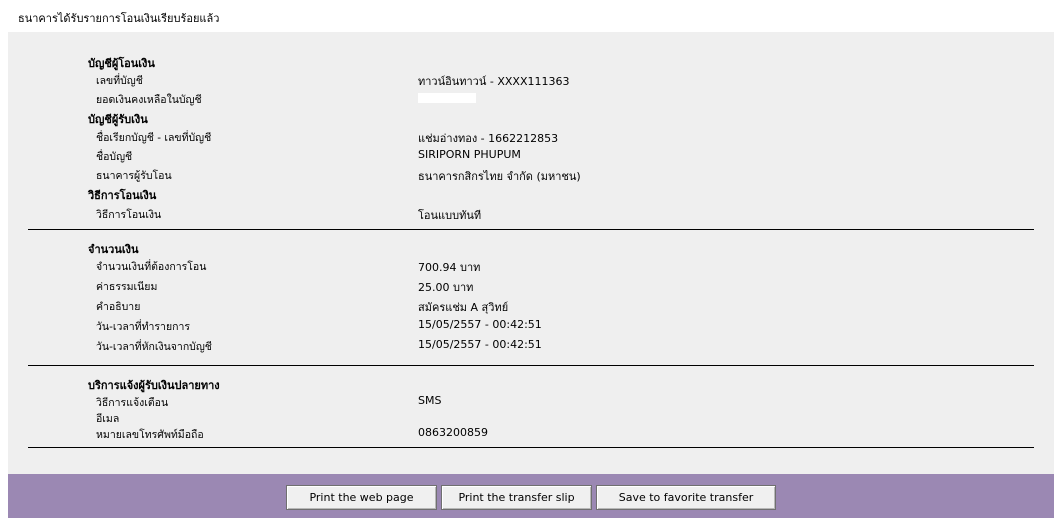 This screenshot has width=1054, height=524. Describe the element at coordinates (361, 497) in the screenshot. I see `print-web-page-button: Print the web page` at that location.